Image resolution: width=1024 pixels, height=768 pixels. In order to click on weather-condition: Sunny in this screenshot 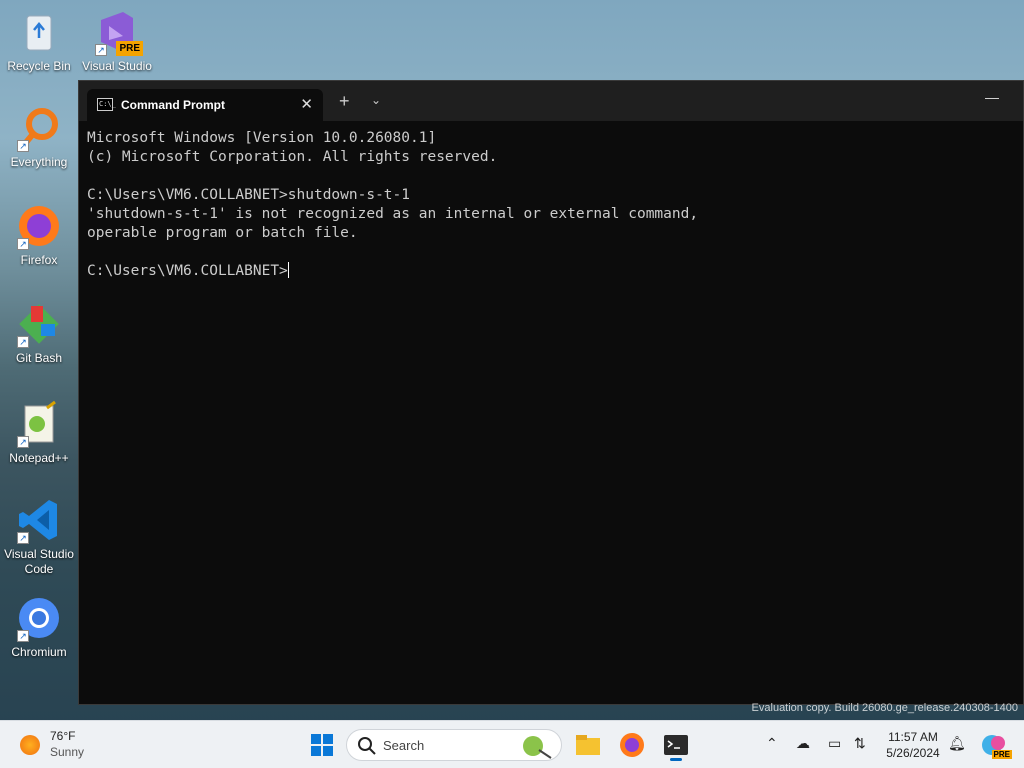, I will do `click(67, 752)`.